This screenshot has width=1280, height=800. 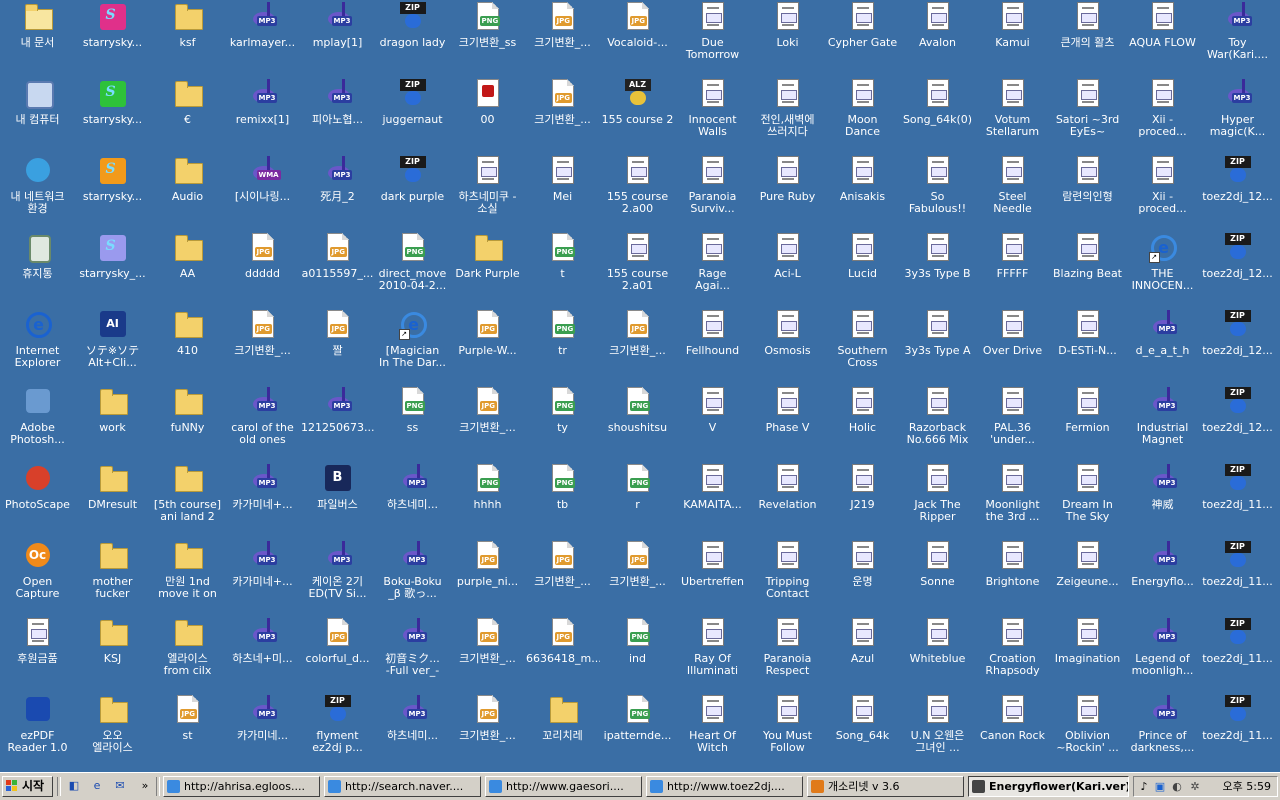 I want to click on desktop-icon-item: work, so click(x=112, y=423).